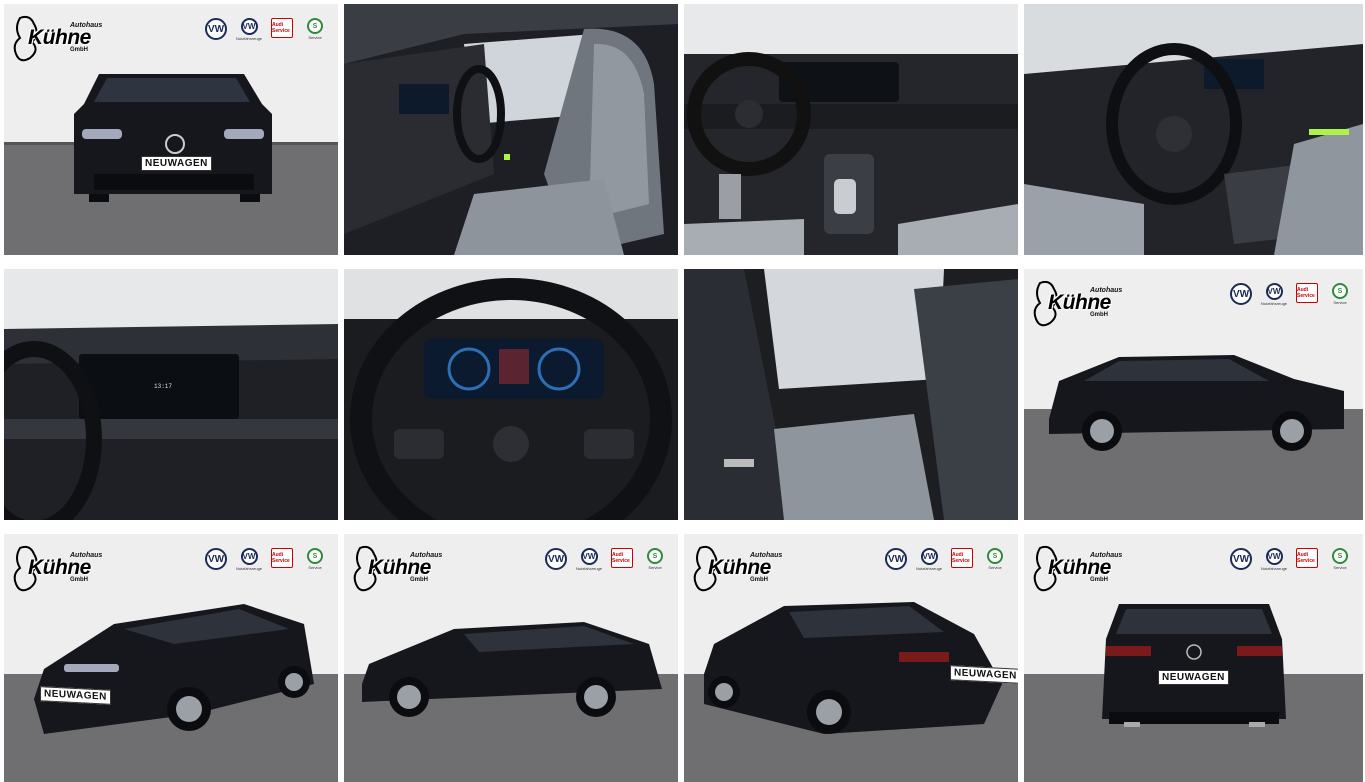  I want to click on gallery-photo-dashboard, so click(851, 129).